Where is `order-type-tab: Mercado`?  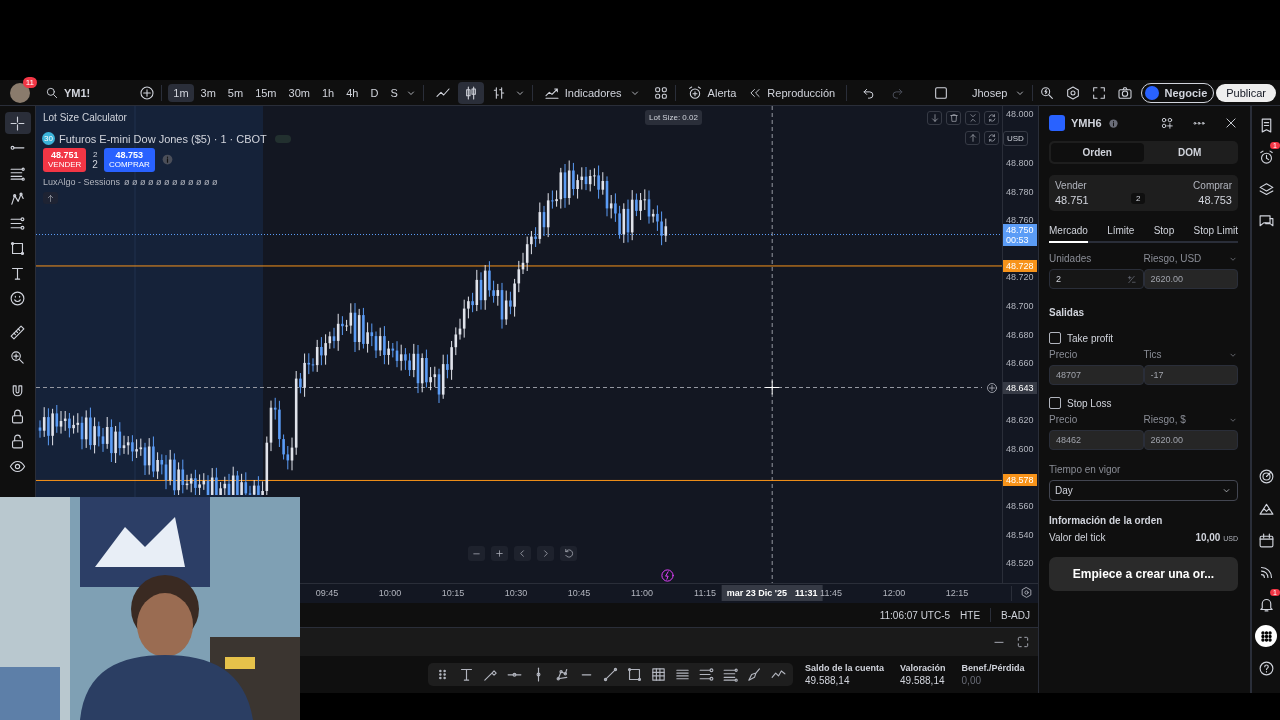
order-type-tab: Mercado is located at coordinates (1068, 232).